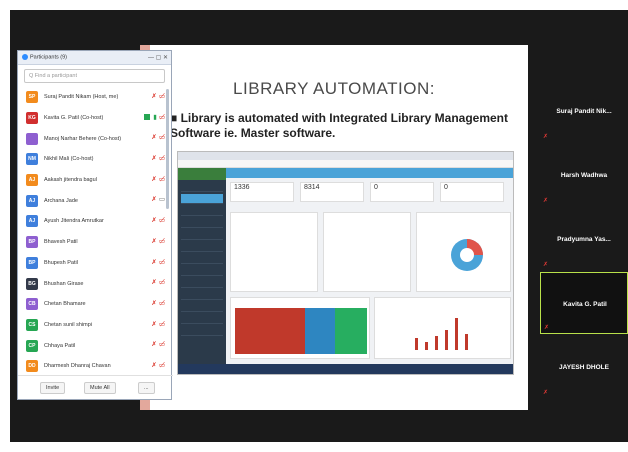  What do you see at coordinates (95, 263) in the screenshot?
I see `participant-row: BP Bhupesh Patil ✗ ▭̸` at bounding box center [95, 263].